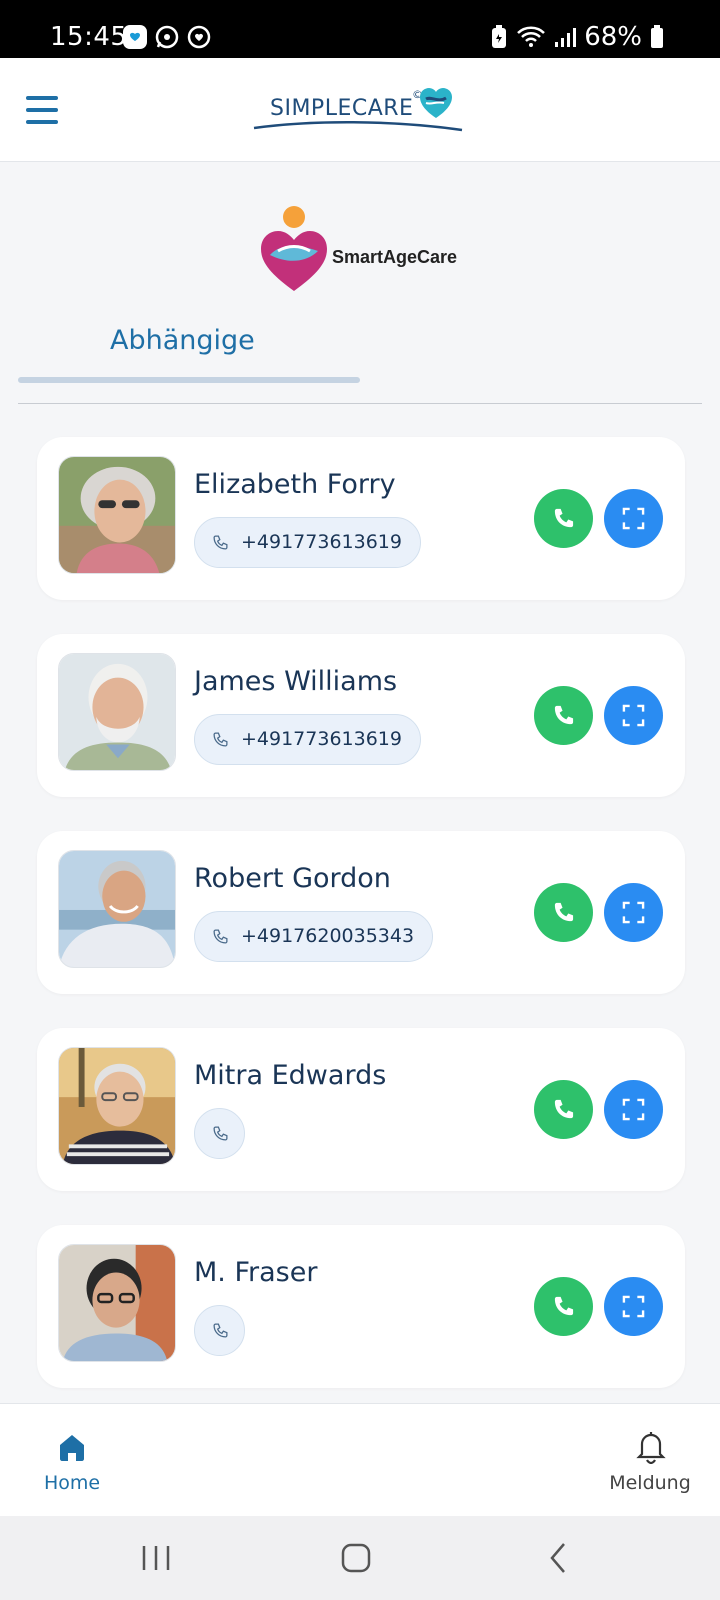  Describe the element at coordinates (72, 1483) in the screenshot. I see `nav-home-label: Home` at that location.